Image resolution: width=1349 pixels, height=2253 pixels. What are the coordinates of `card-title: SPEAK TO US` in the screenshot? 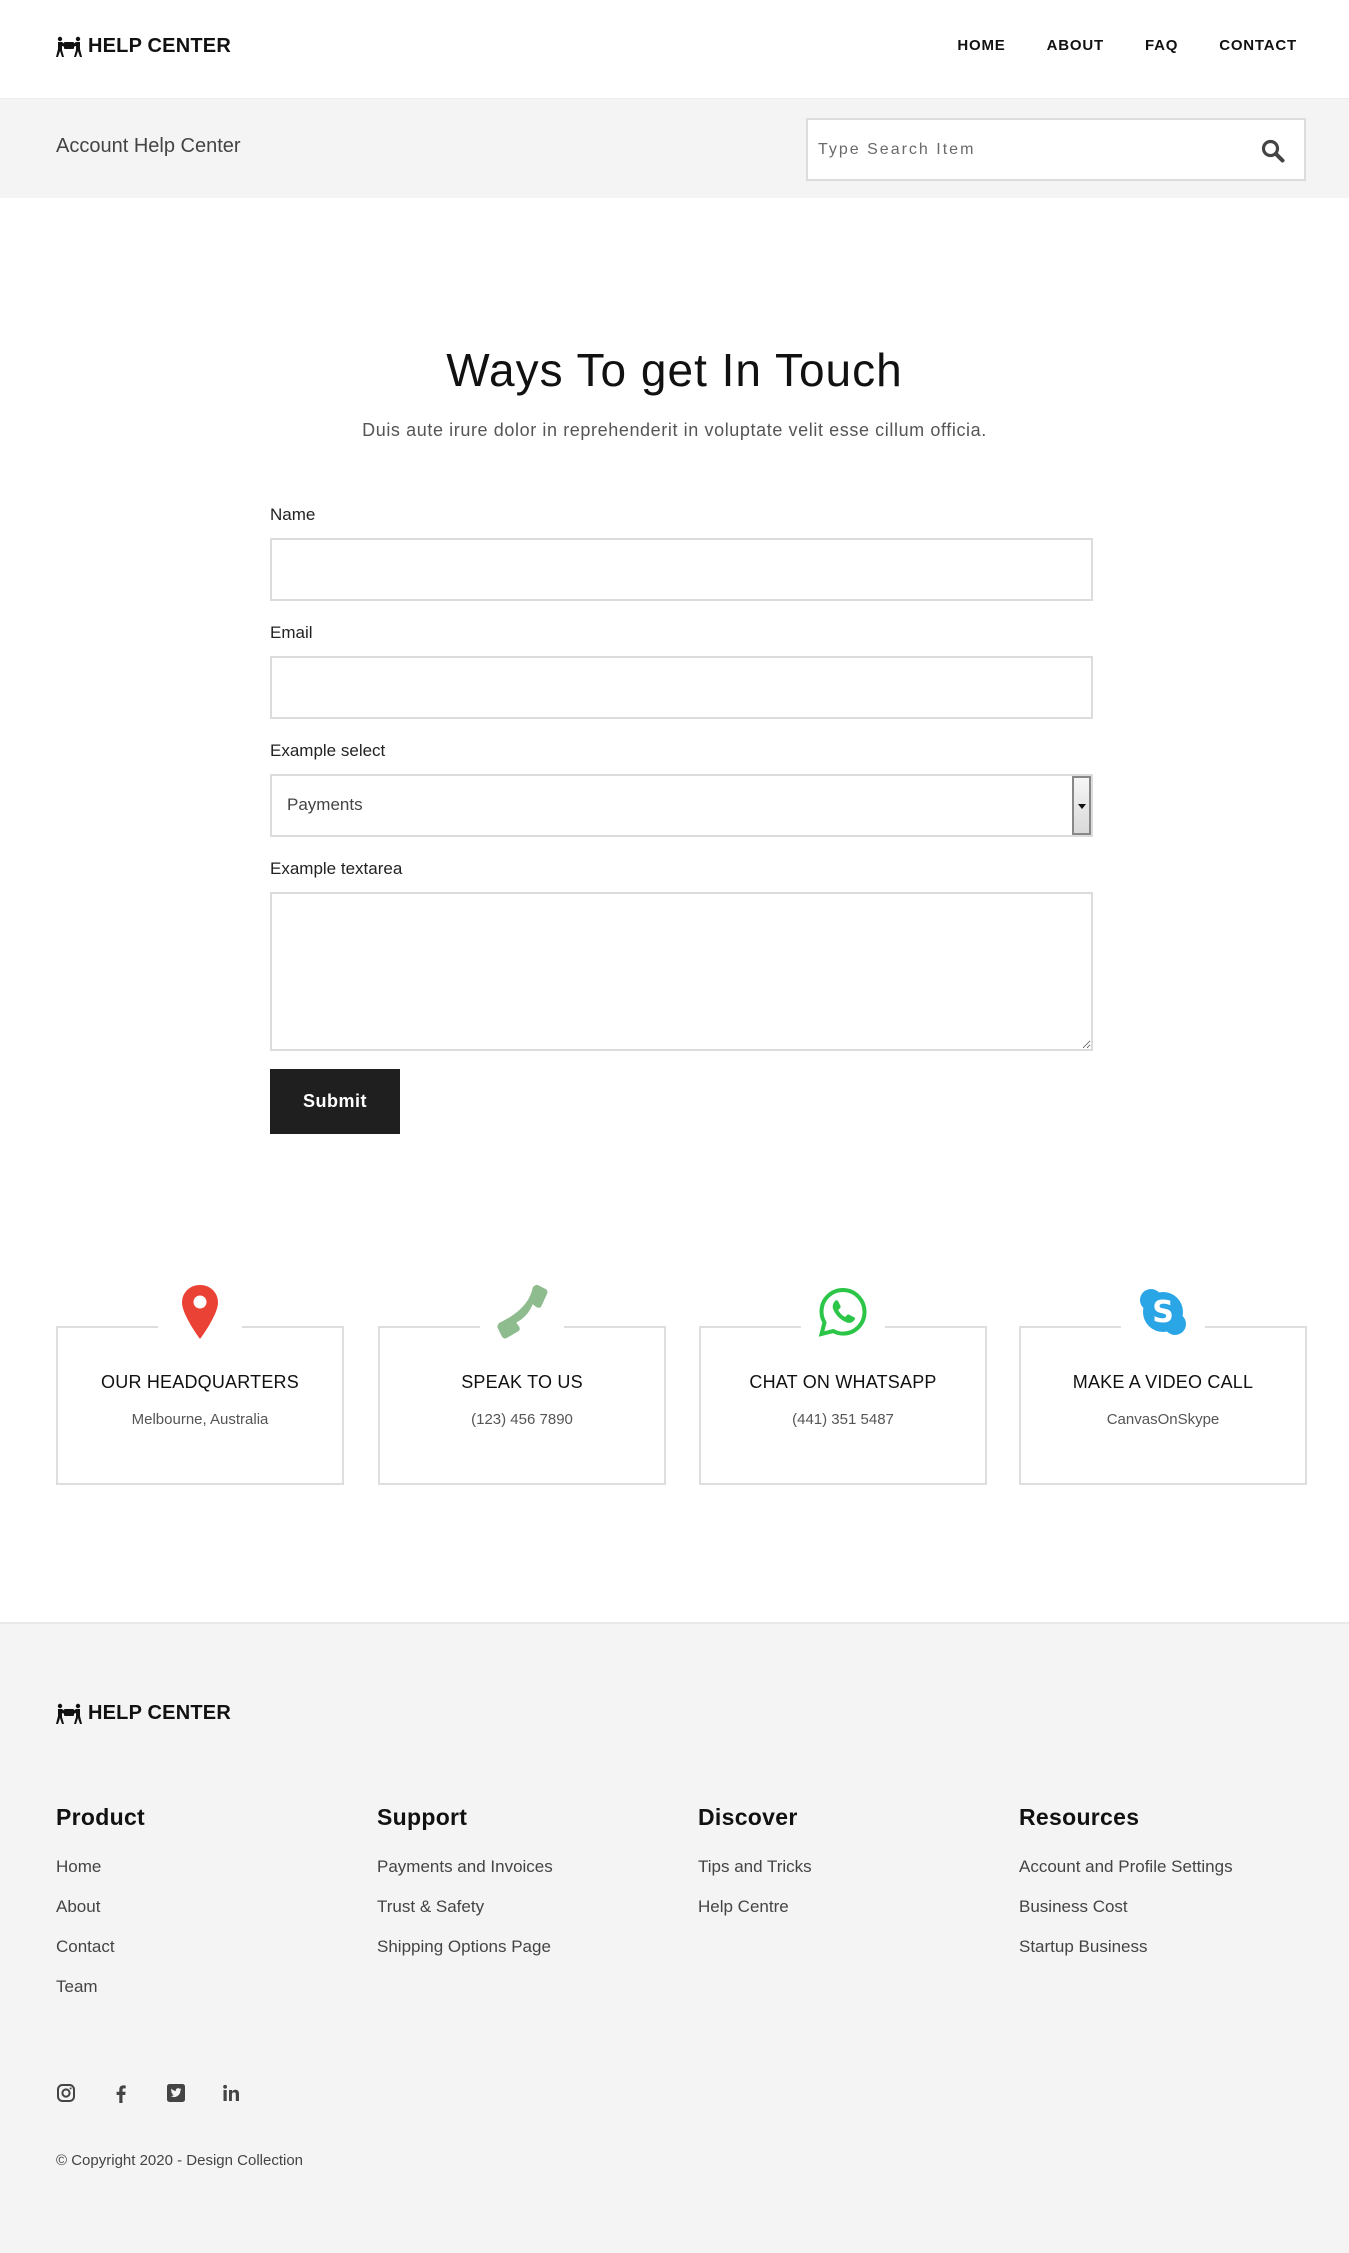 It's located at (522, 1382).